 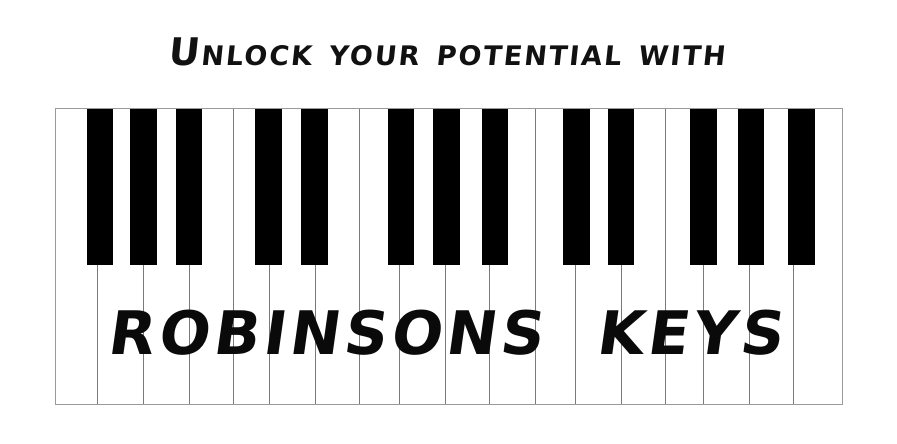 What do you see at coordinates (449, 334) in the screenshot?
I see `brand-name: ROBINSONS KEYS` at bounding box center [449, 334].